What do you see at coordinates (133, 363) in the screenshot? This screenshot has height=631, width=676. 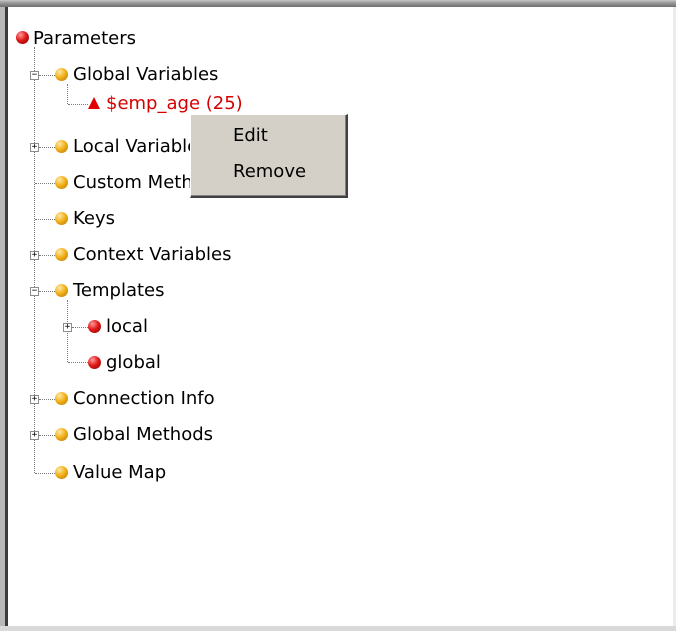 I see `tree-node-templates-global: global` at bounding box center [133, 363].